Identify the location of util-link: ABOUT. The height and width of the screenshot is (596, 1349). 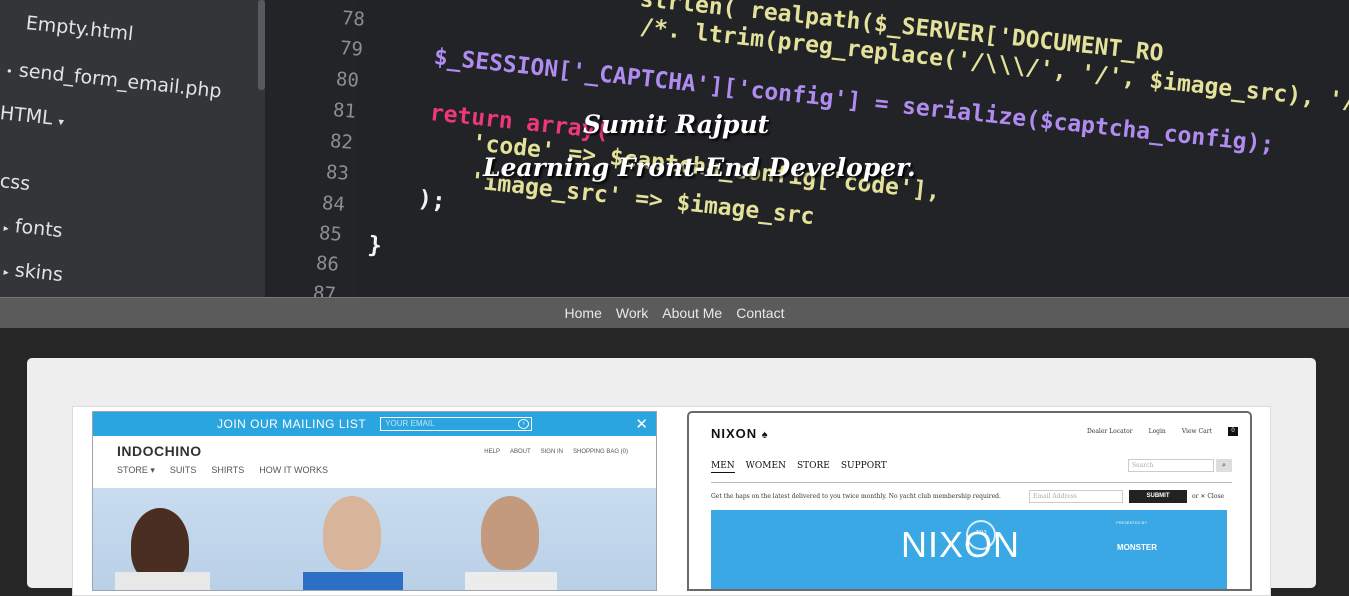
(520, 452).